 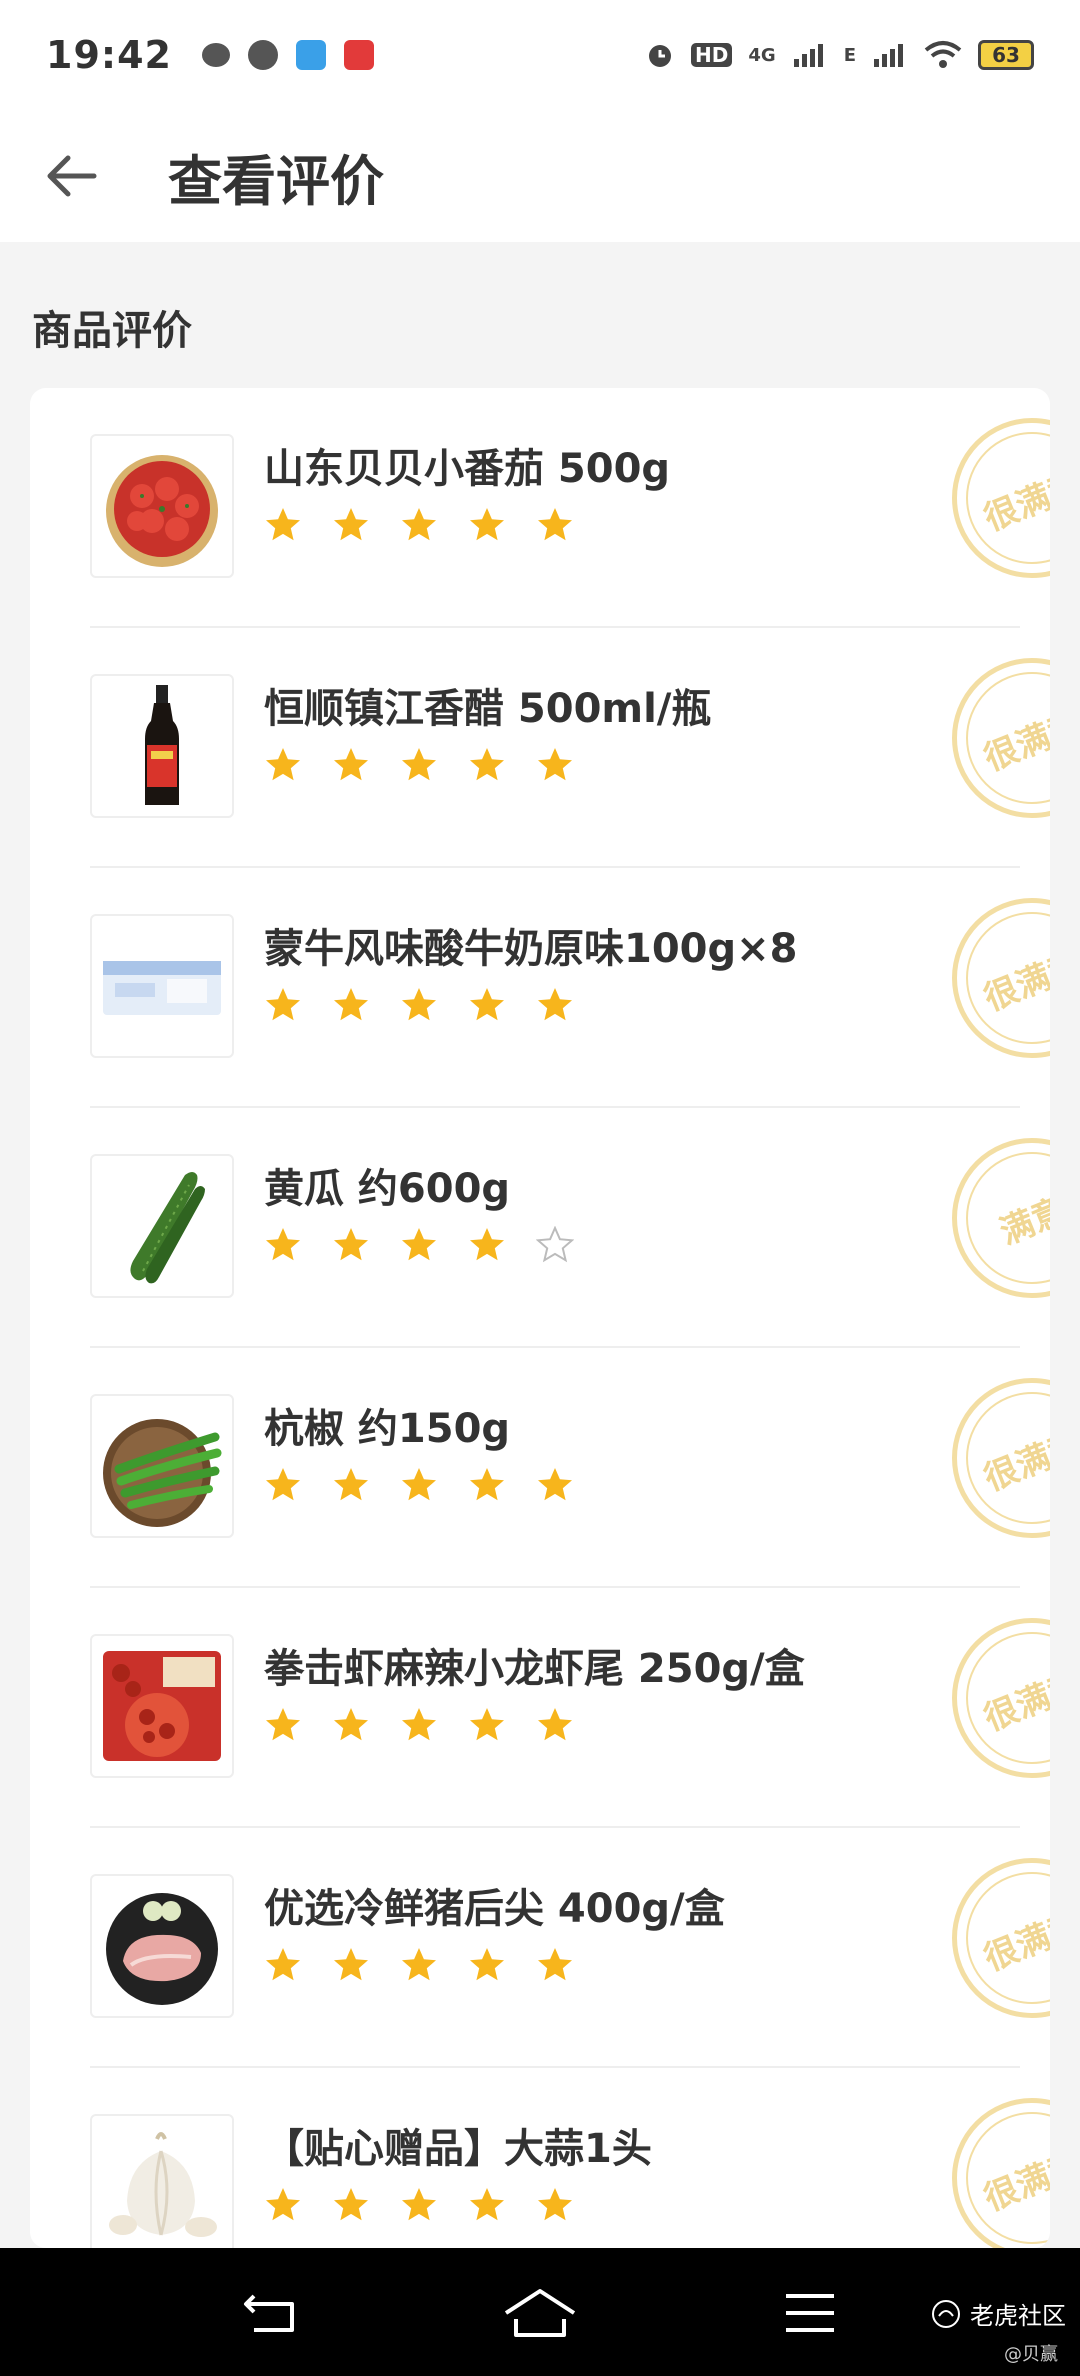 I want to click on cucumber-image, so click(x=167, y=1228).